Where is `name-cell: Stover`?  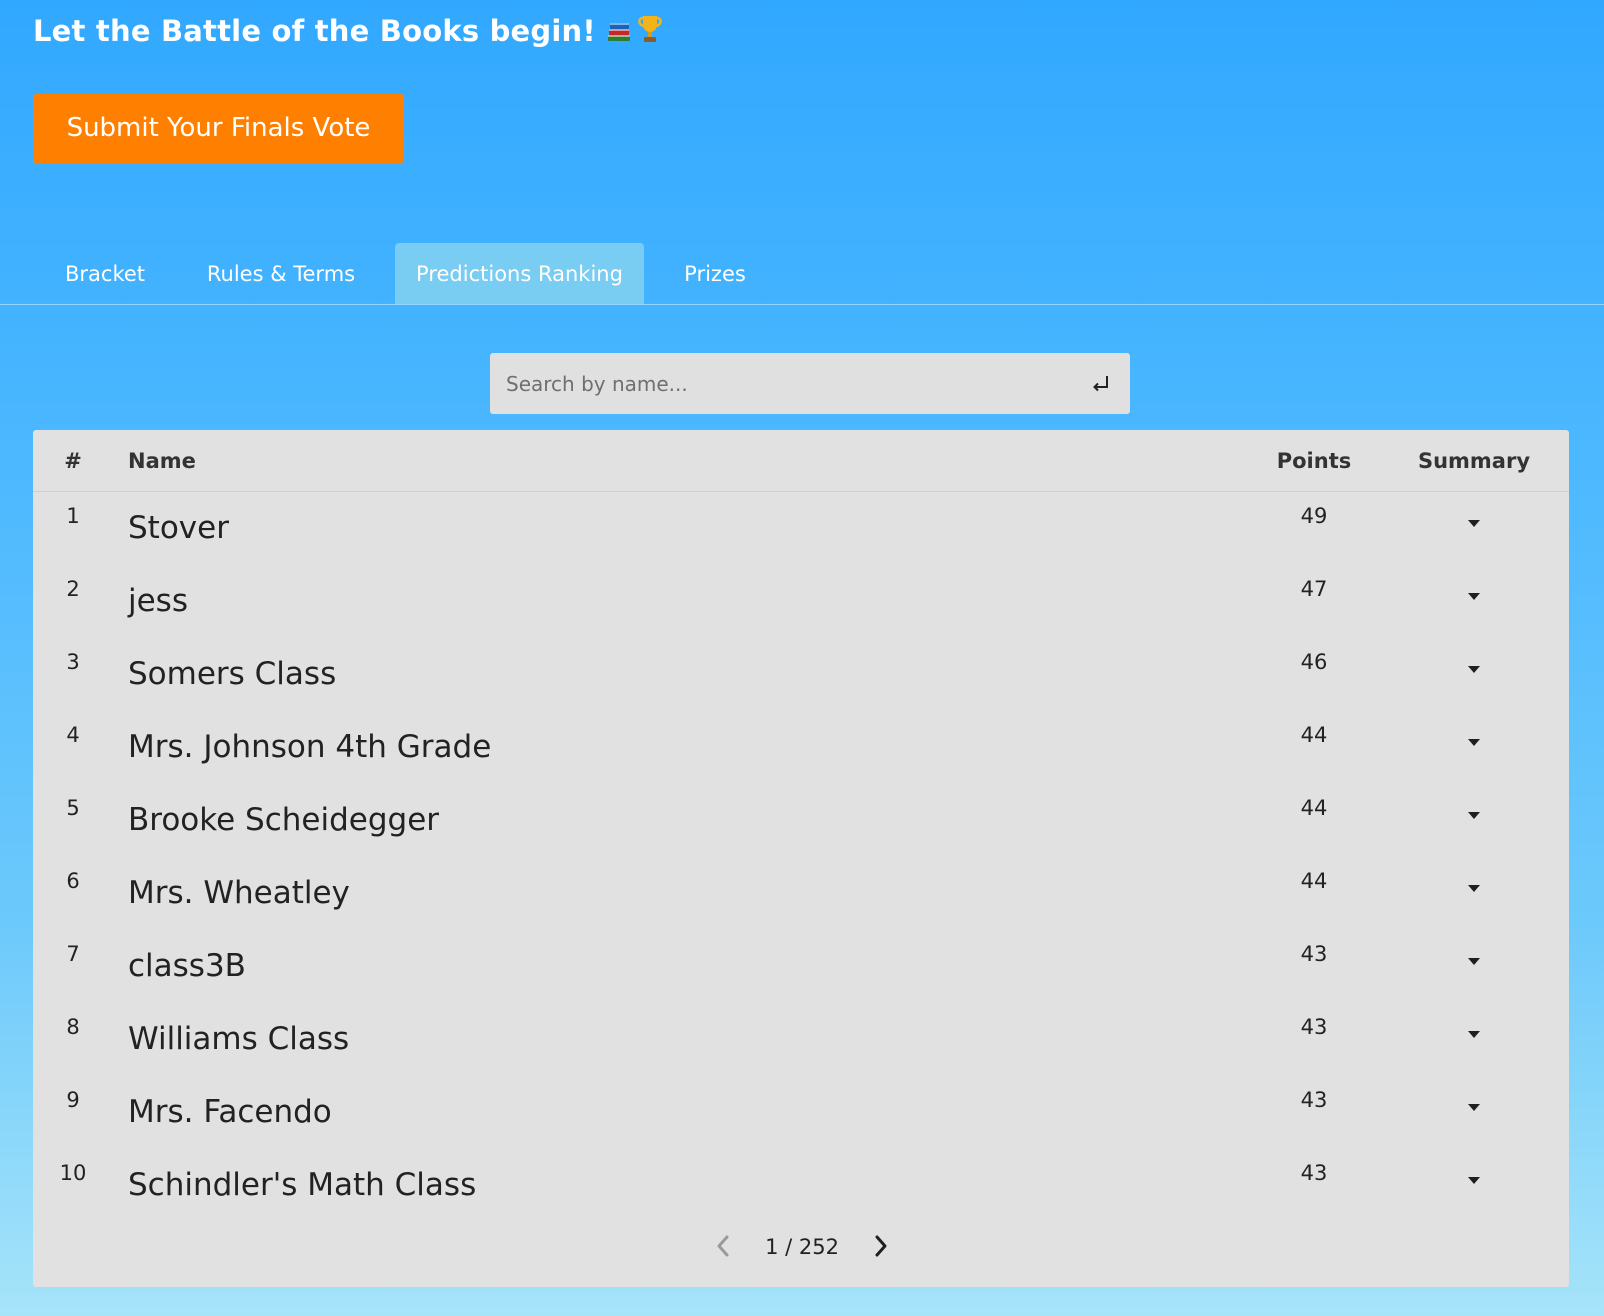 name-cell: Stover is located at coordinates (178, 528).